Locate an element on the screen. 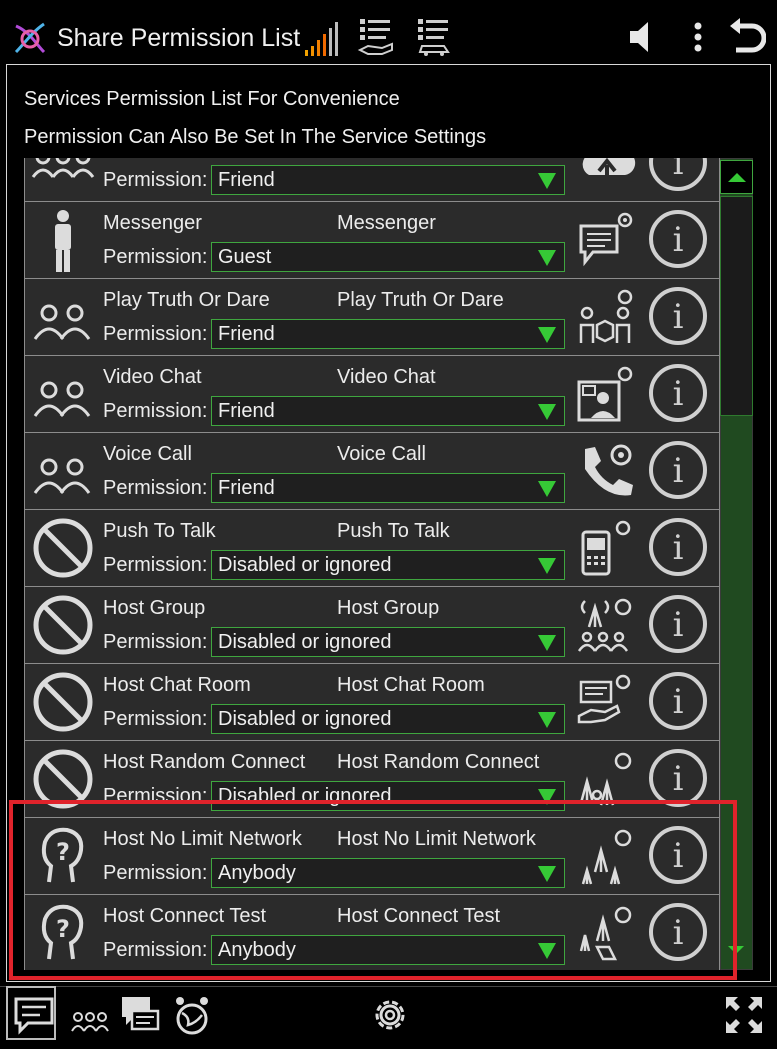 This screenshot has width=777, height=1049. service-name-alt: Host Random Connect is located at coordinates (438, 762).